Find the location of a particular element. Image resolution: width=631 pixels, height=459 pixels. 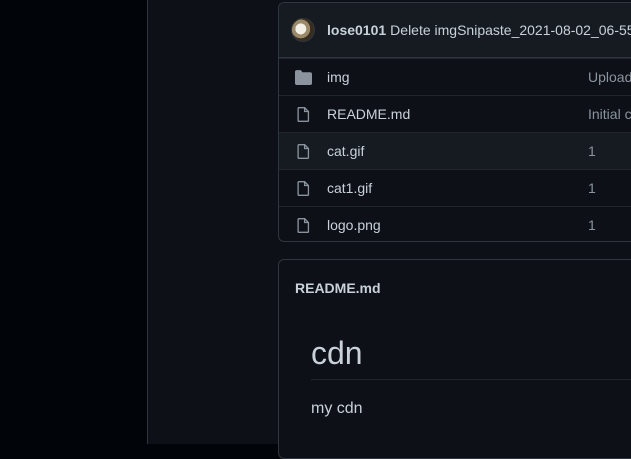

file-row-readme: README.md Initial c is located at coordinates (455, 113).